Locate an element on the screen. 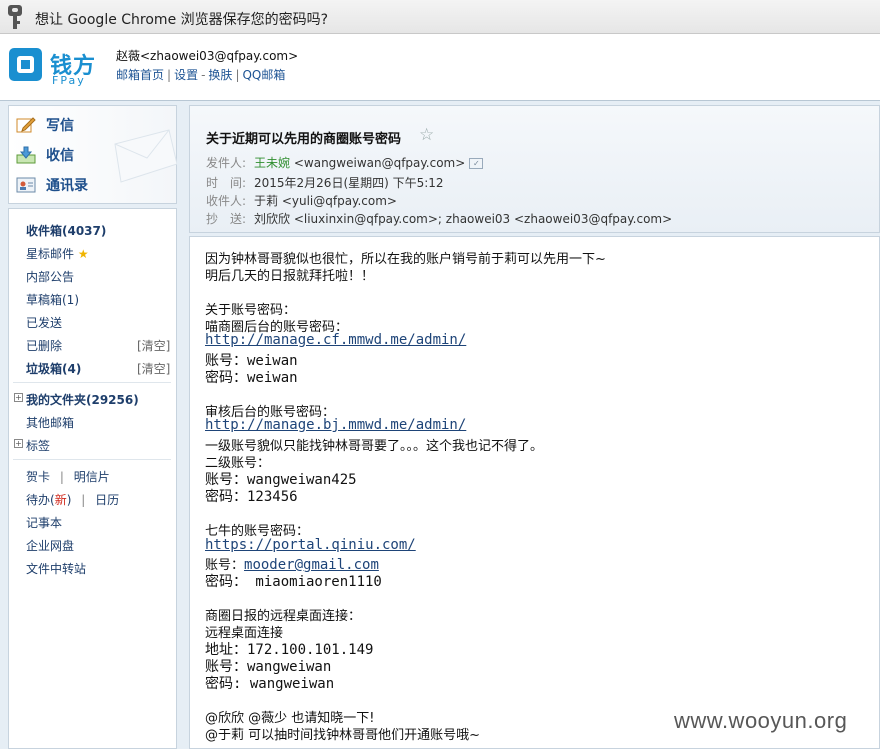 Image resolution: width=880 pixels, height=749 pixels. receive-label: 收信 is located at coordinates (60, 156).